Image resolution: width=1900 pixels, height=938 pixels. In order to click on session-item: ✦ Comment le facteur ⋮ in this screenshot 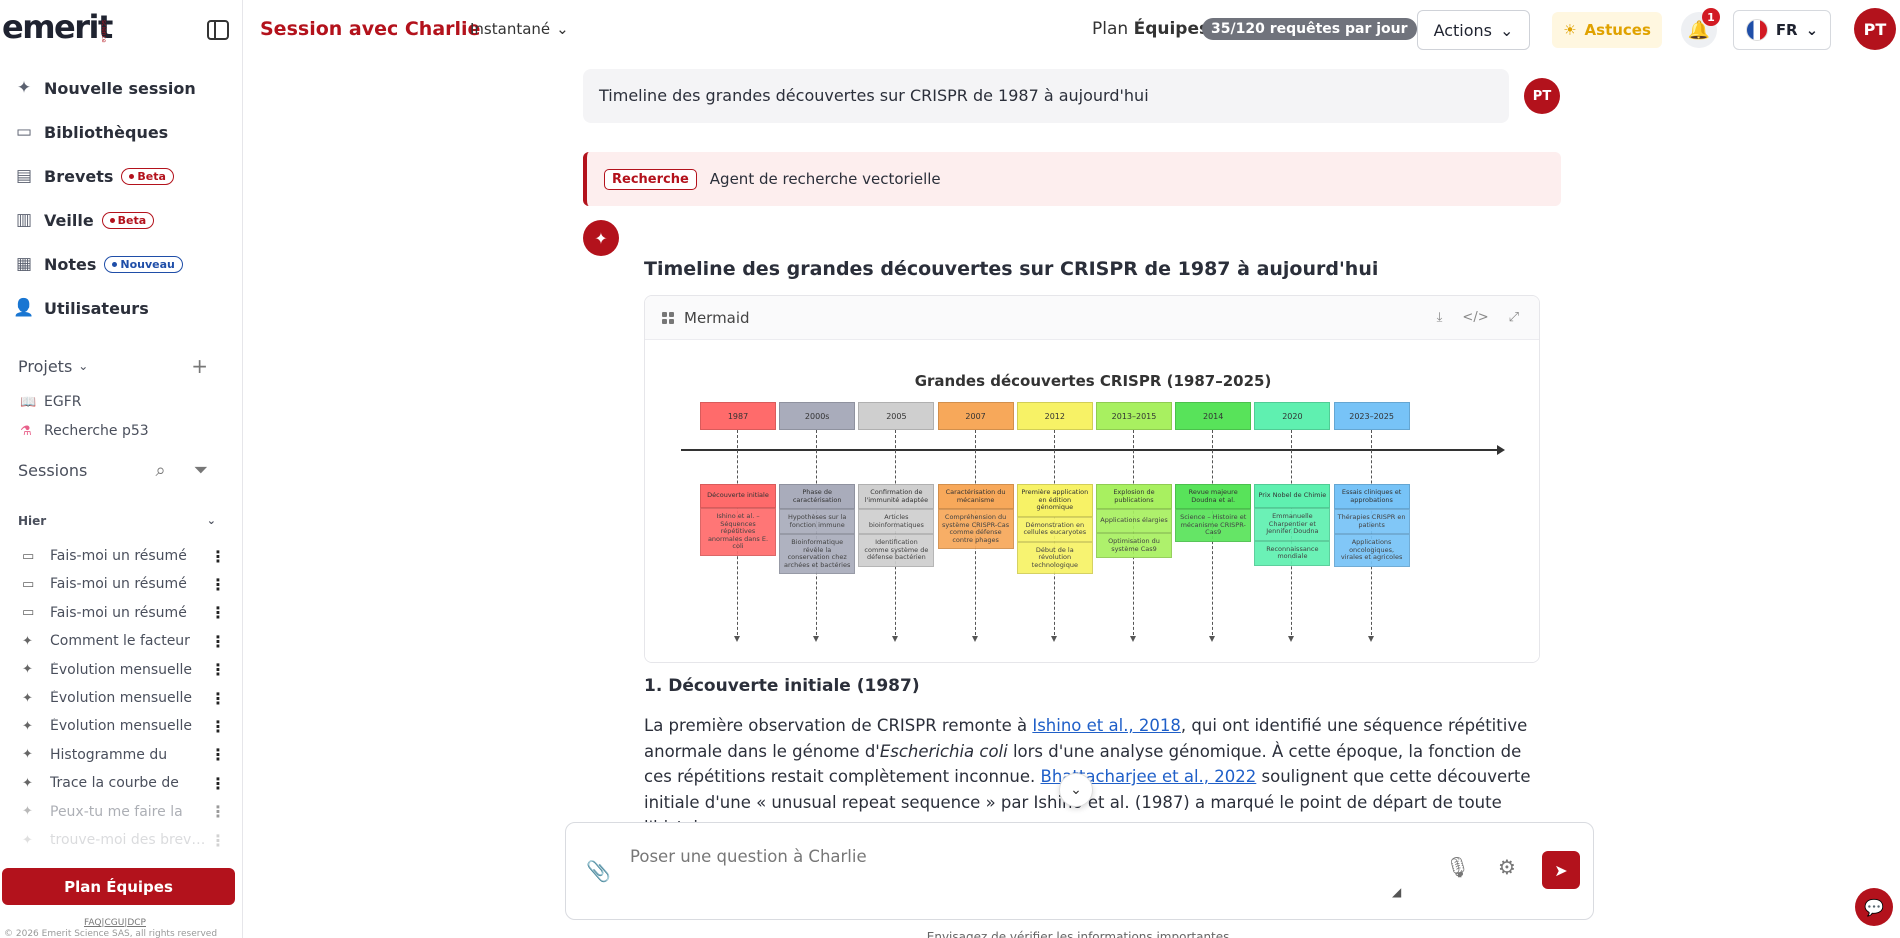, I will do `click(124, 641)`.